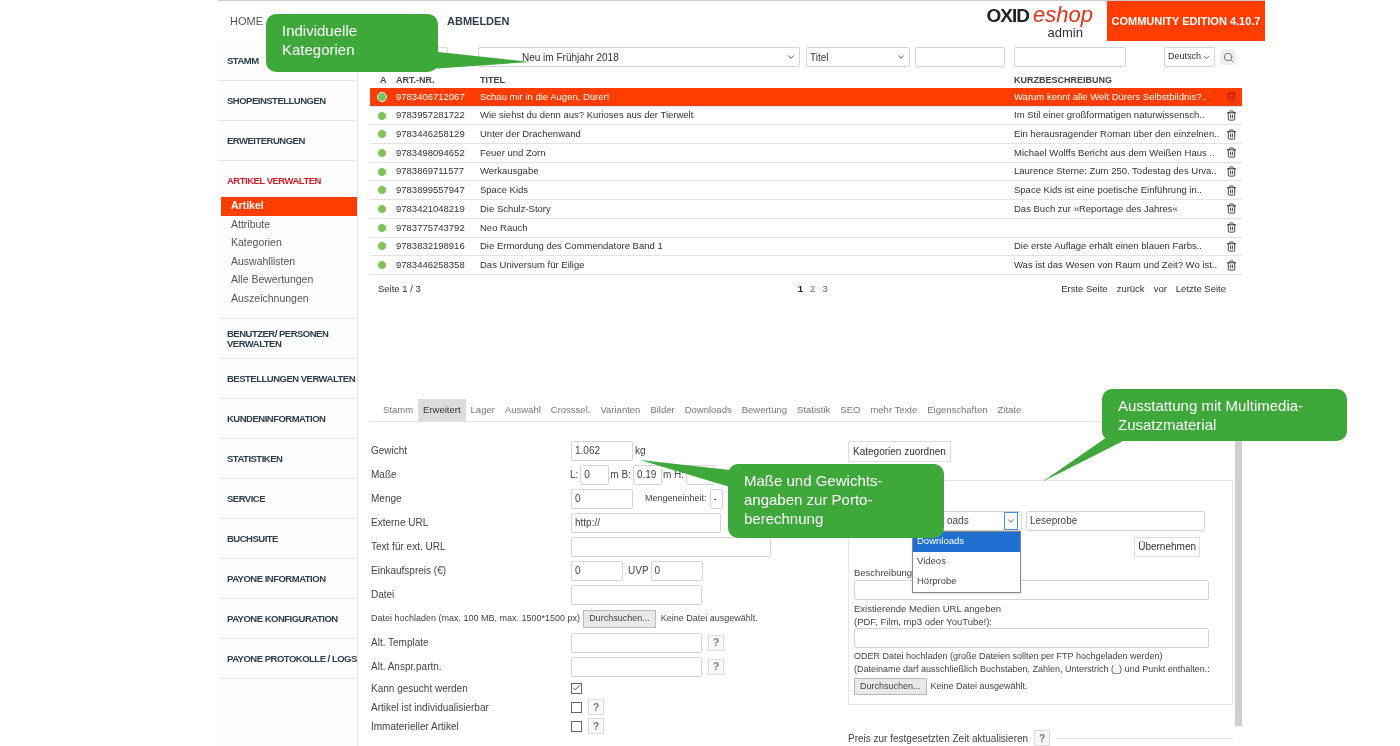  Describe the element at coordinates (289, 280) in the screenshot. I see `sidebar-subitem: Alle Bewertungen` at that location.